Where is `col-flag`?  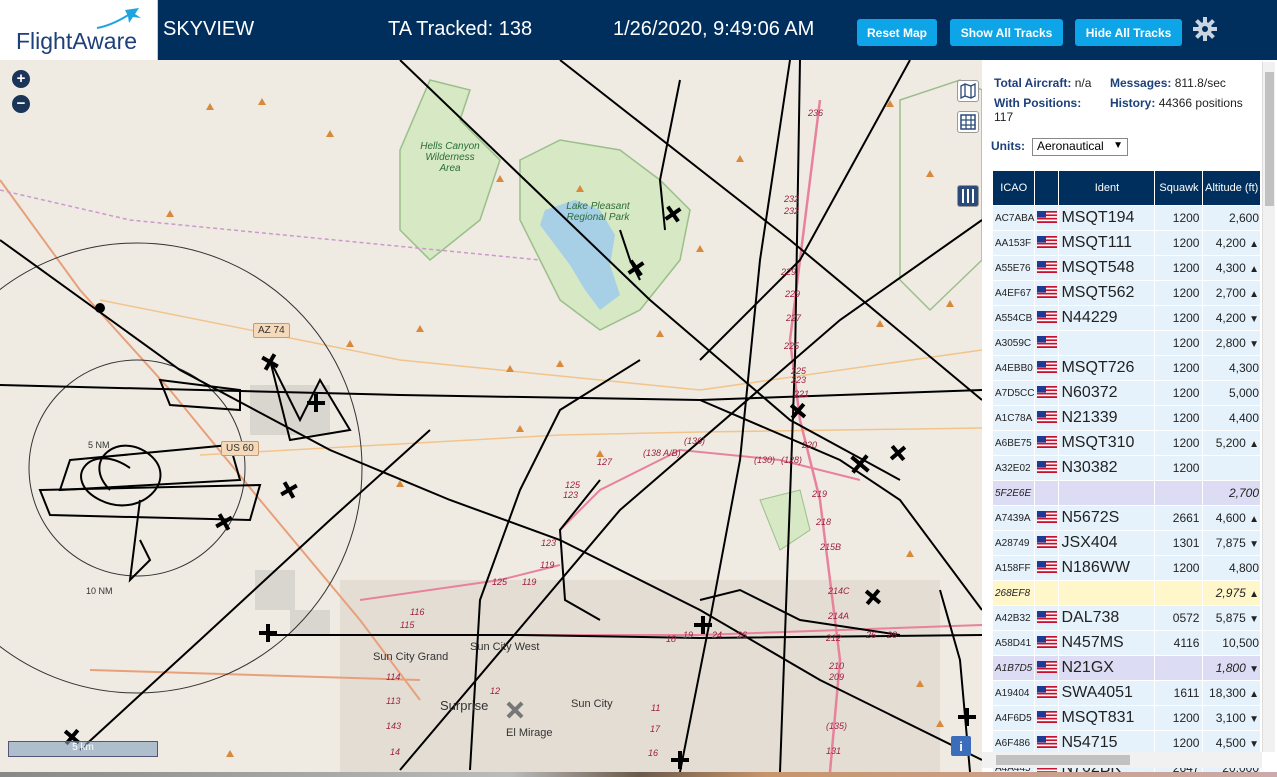
col-flag is located at coordinates (1047, 188).